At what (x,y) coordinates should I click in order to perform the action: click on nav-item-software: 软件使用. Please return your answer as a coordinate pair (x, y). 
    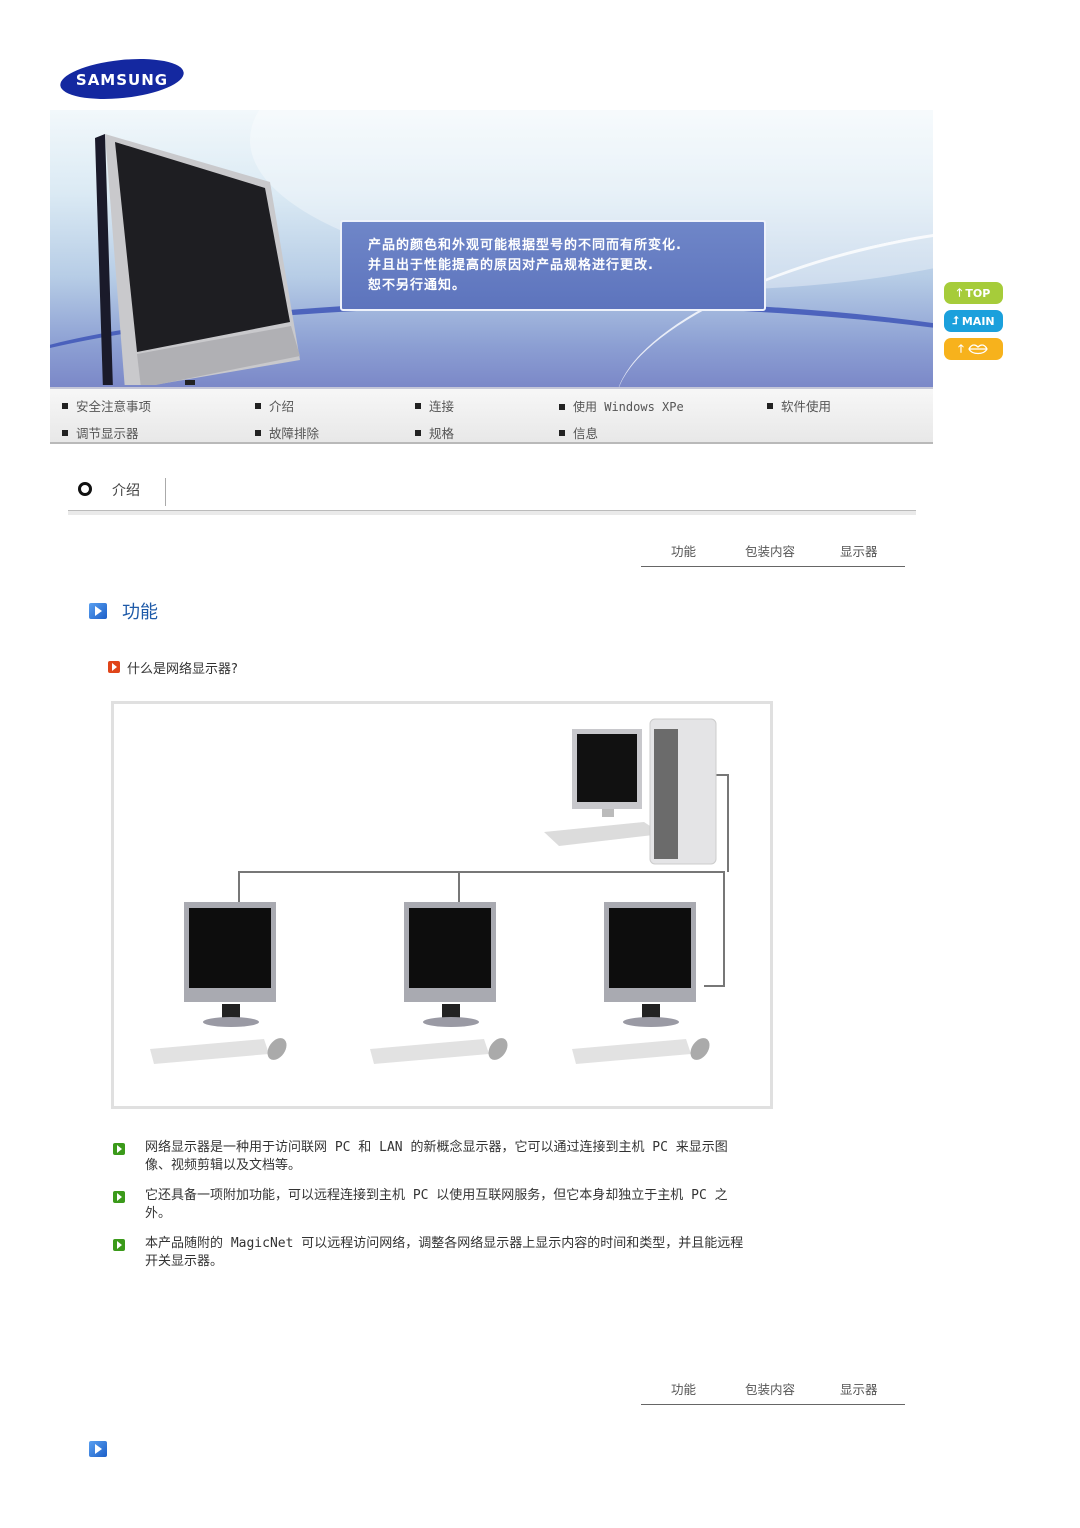
    Looking at the image, I should click on (799, 405).